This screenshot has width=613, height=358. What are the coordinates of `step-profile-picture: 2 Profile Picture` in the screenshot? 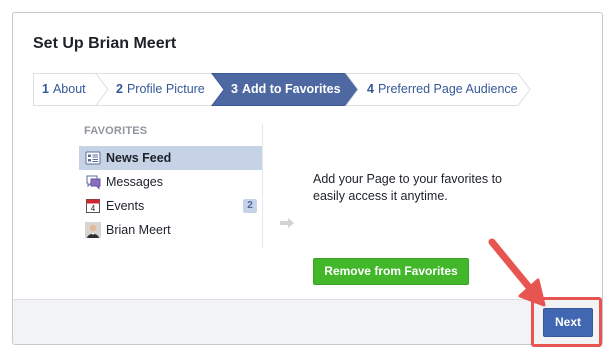 It's located at (160, 89).